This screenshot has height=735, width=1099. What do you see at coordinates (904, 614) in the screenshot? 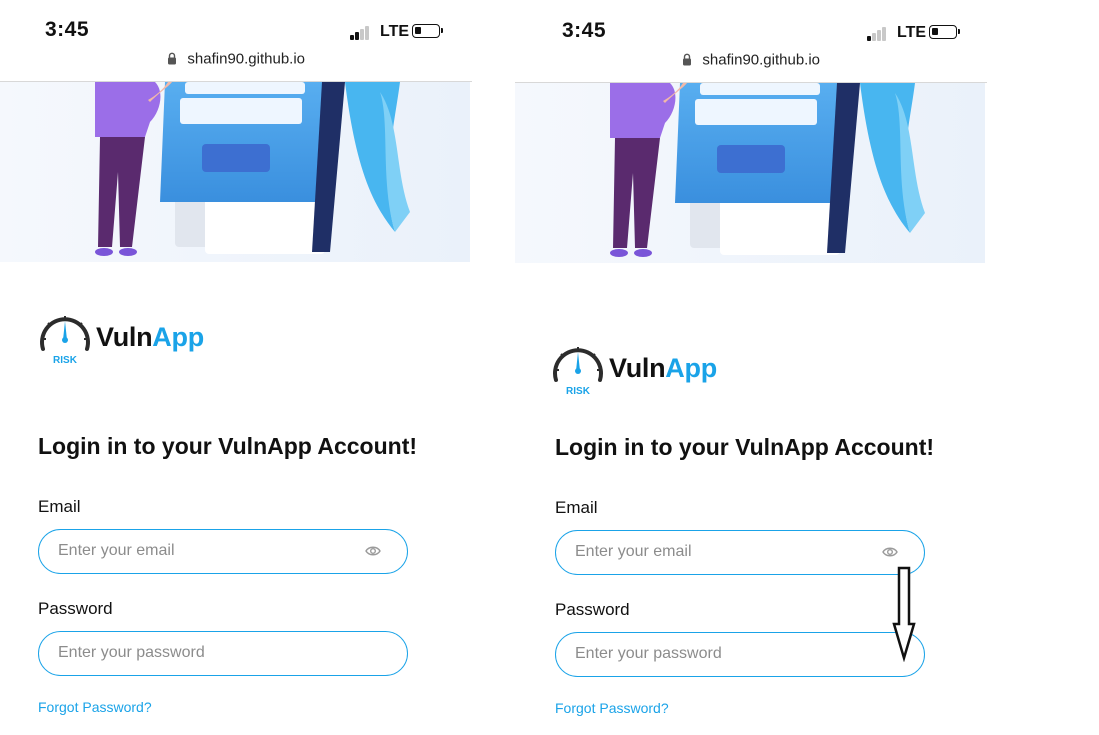
I see `down-arrow-annotation` at bounding box center [904, 614].